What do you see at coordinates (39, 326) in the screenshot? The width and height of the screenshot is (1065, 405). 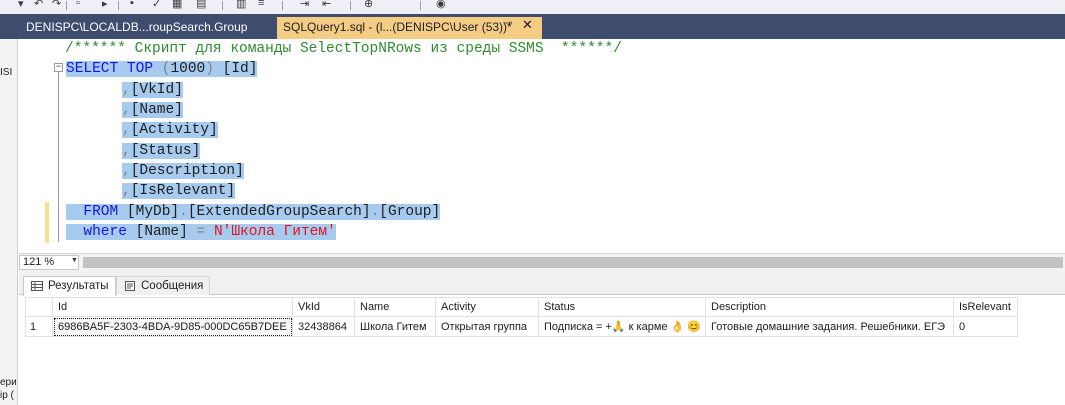 I see `row-number: 1` at bounding box center [39, 326].